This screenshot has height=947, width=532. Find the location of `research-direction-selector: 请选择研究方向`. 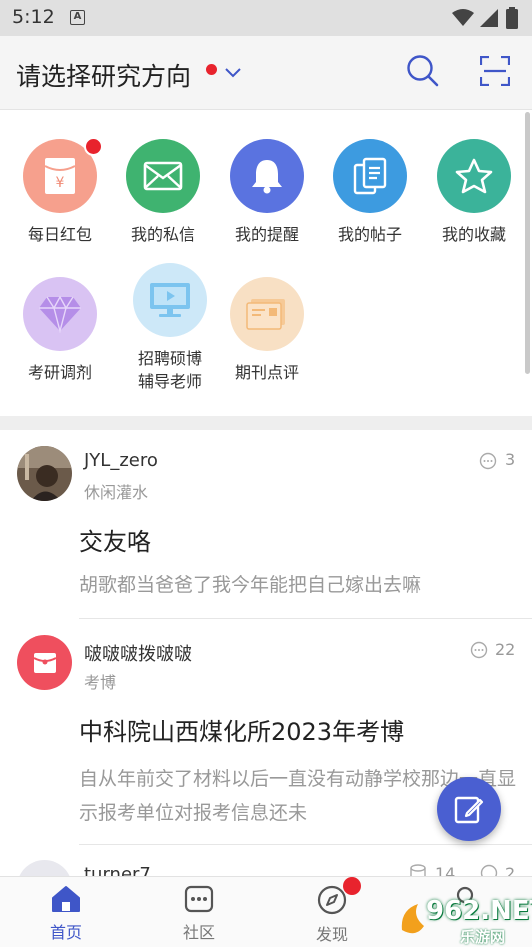

research-direction-selector: 请选择研究方向 is located at coordinates (103, 75).